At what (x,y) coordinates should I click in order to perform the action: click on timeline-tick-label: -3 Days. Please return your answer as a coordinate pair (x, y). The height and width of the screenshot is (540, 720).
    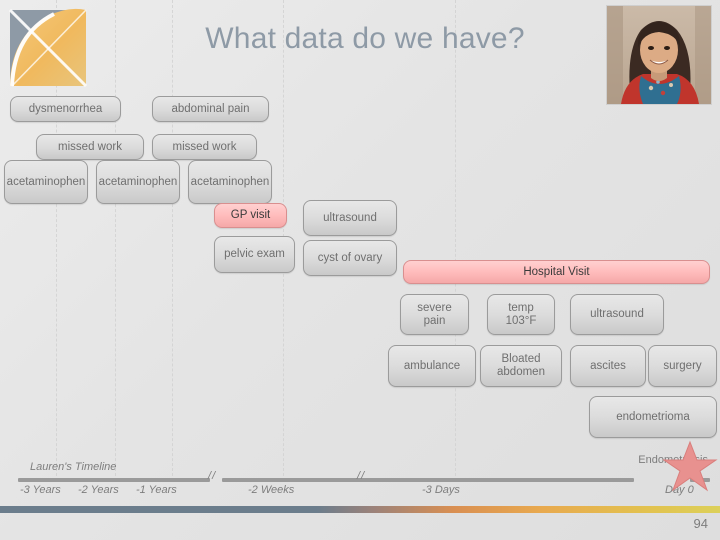
    Looking at the image, I should click on (441, 490).